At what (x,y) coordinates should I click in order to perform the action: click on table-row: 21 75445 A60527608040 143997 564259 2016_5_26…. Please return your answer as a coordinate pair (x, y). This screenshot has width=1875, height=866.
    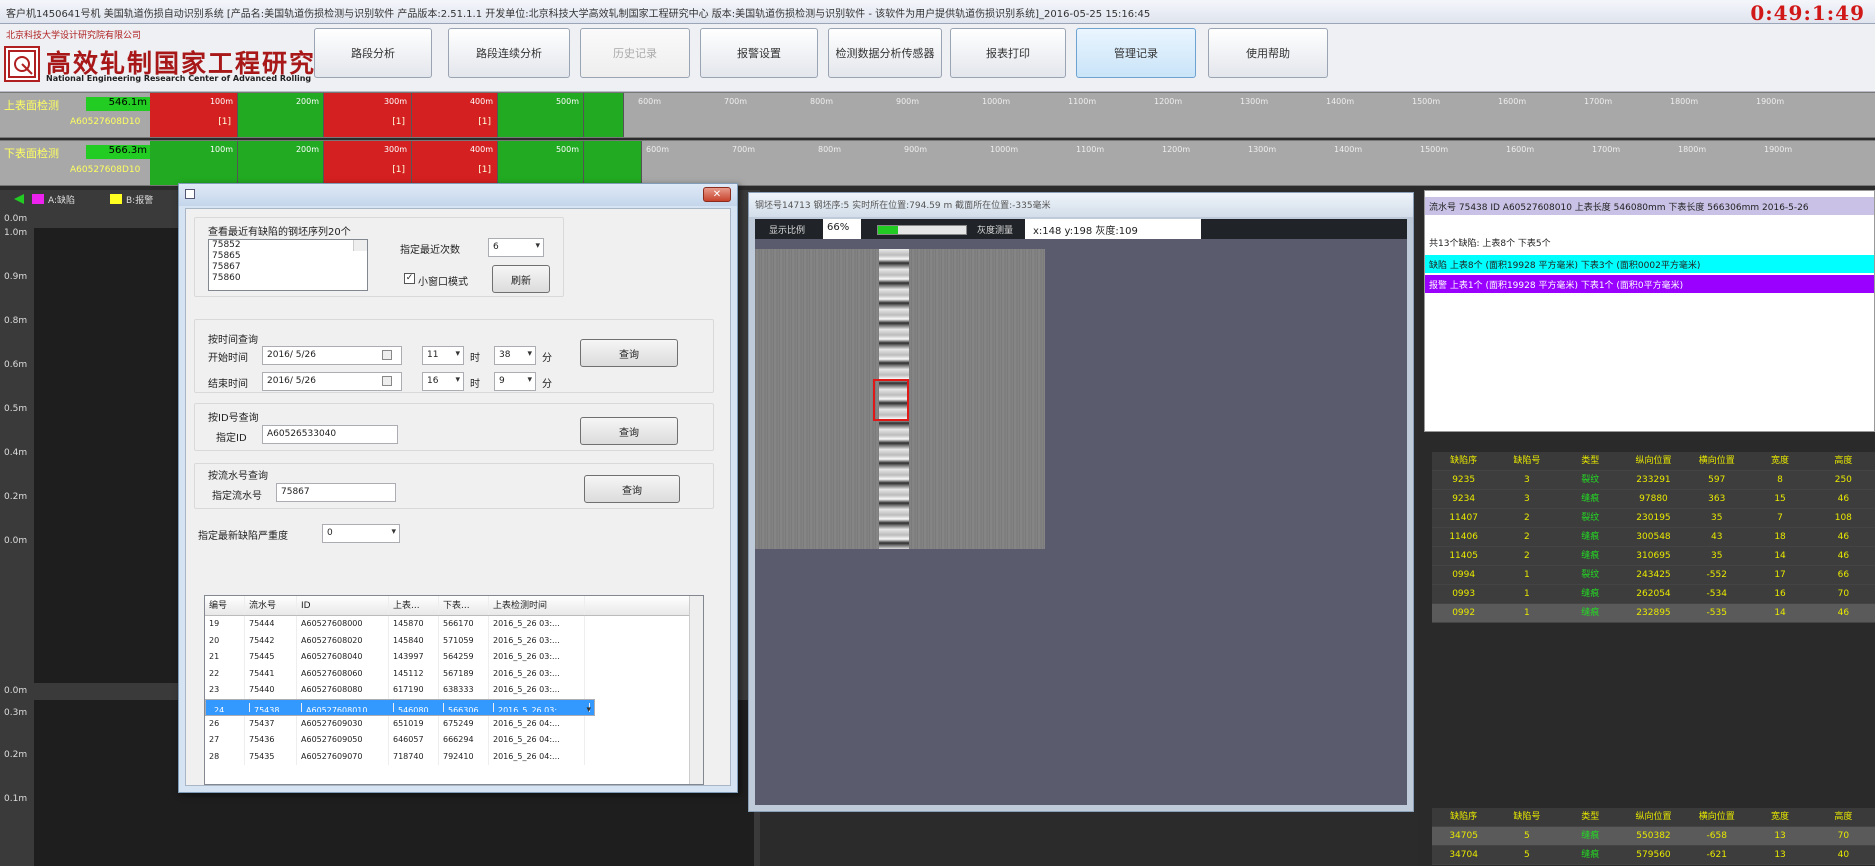
    Looking at the image, I should click on (454, 657).